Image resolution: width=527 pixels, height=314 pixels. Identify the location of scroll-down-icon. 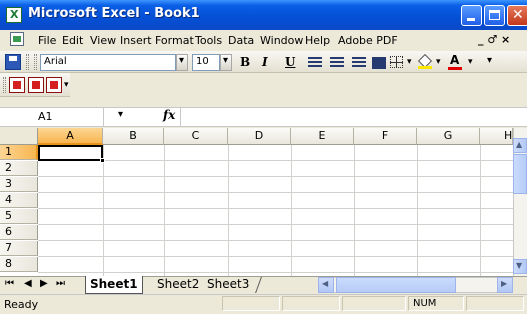
(520, 266).